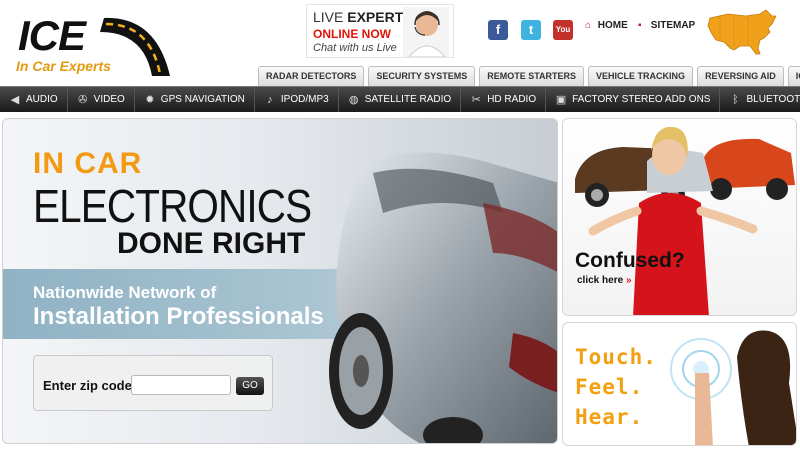  What do you see at coordinates (740, 76) in the screenshot?
I see `tab-reversing-aid: REVERSING AID` at bounding box center [740, 76].